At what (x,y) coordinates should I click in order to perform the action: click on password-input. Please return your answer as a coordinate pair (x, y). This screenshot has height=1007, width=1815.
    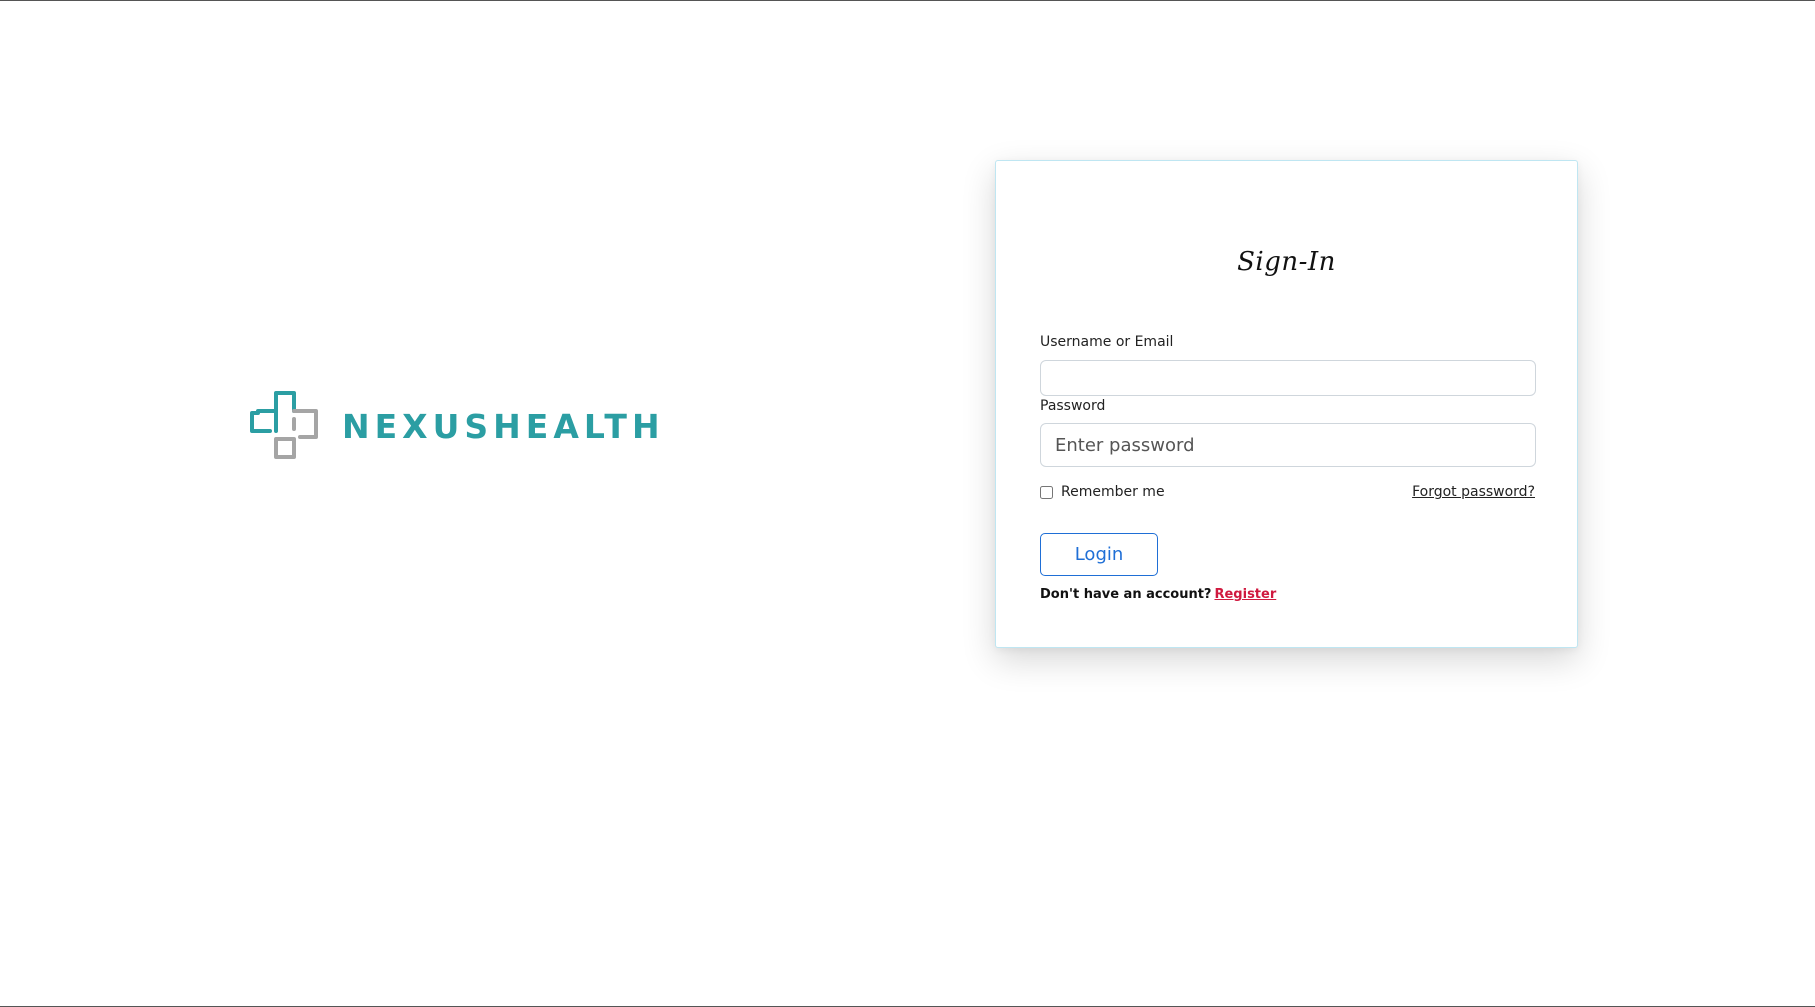
    Looking at the image, I should click on (1288, 445).